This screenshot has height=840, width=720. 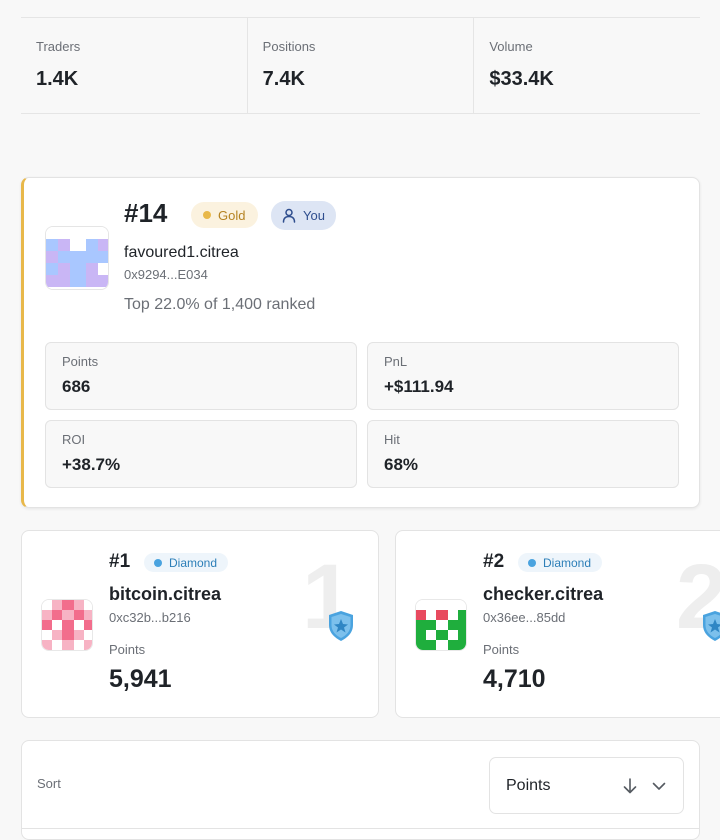 I want to click on metric-pnl: PnL +$111.94, so click(x=523, y=376).